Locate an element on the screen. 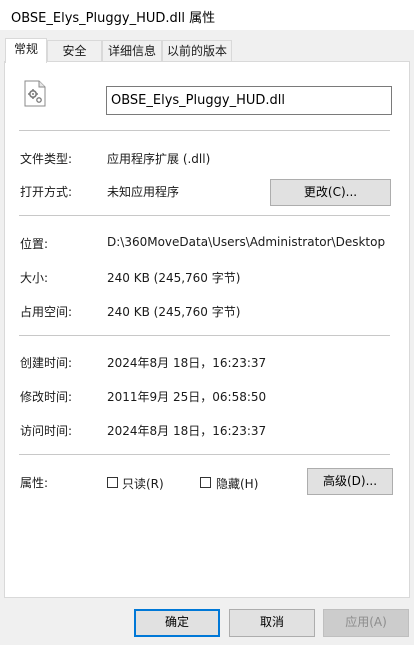  tab-details: 详细信息 is located at coordinates (132, 50).